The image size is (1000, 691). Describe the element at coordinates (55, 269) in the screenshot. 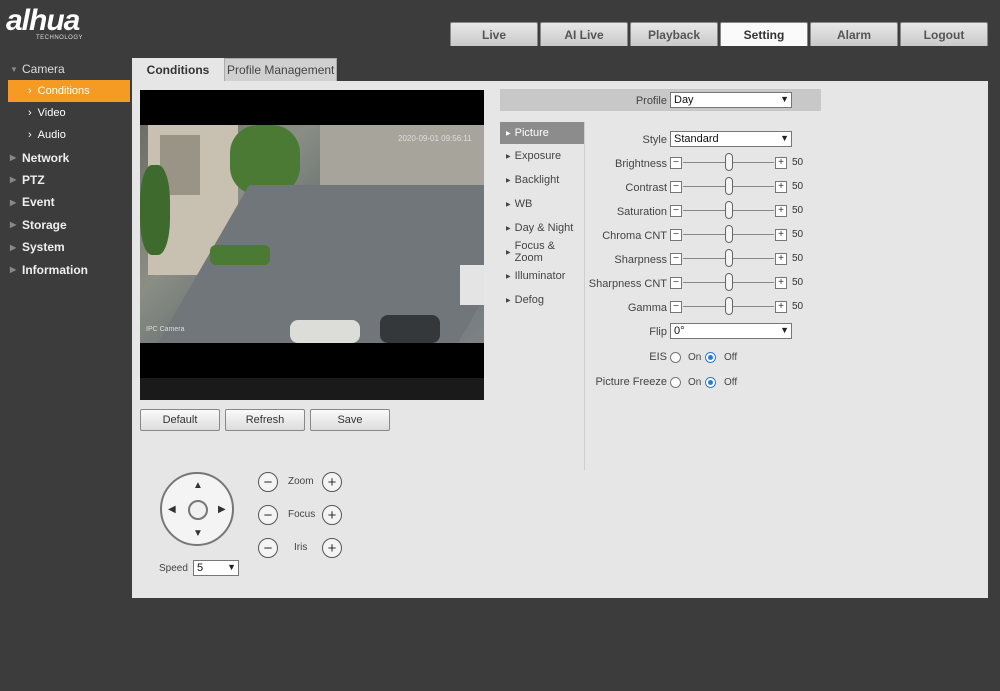

I see `sidebar-item-label: Information` at that location.